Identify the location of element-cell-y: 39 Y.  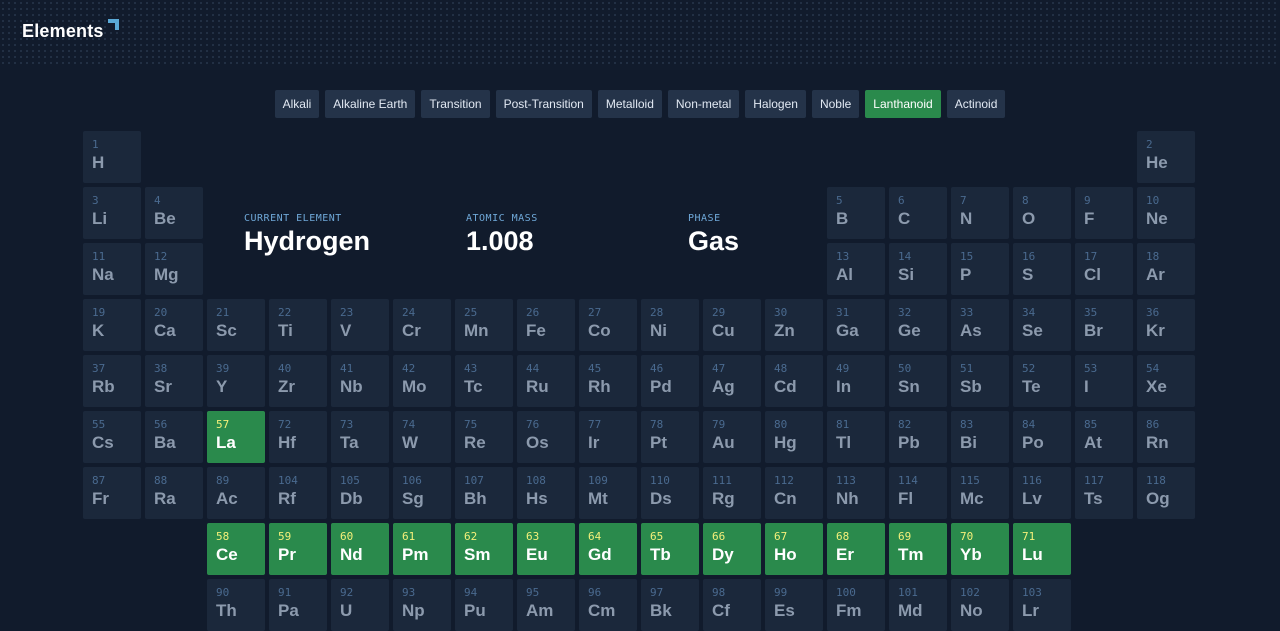
(236, 381).